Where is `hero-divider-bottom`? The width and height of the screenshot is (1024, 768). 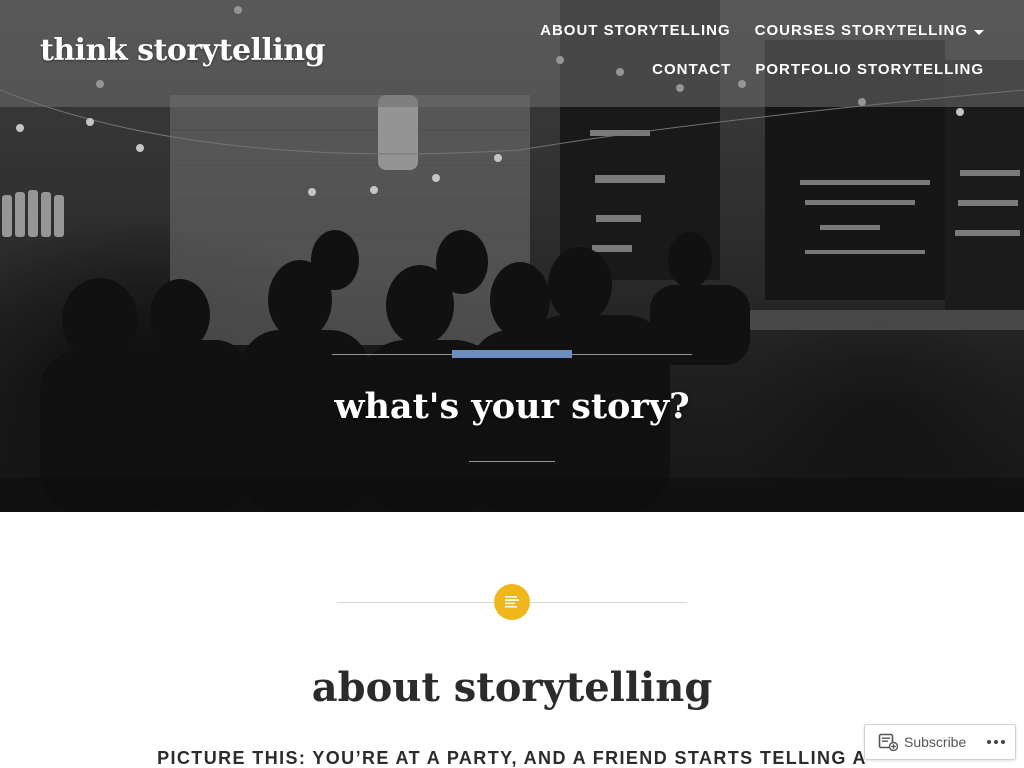
hero-divider-bottom is located at coordinates (512, 461).